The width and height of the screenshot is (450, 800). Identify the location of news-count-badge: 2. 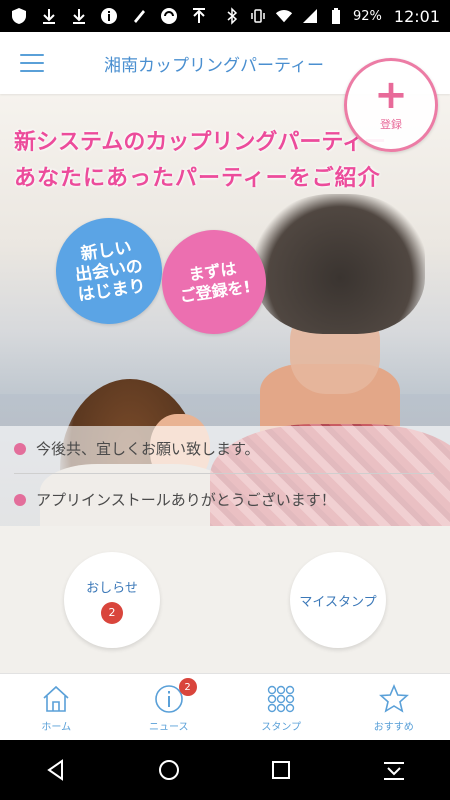
(112, 612).